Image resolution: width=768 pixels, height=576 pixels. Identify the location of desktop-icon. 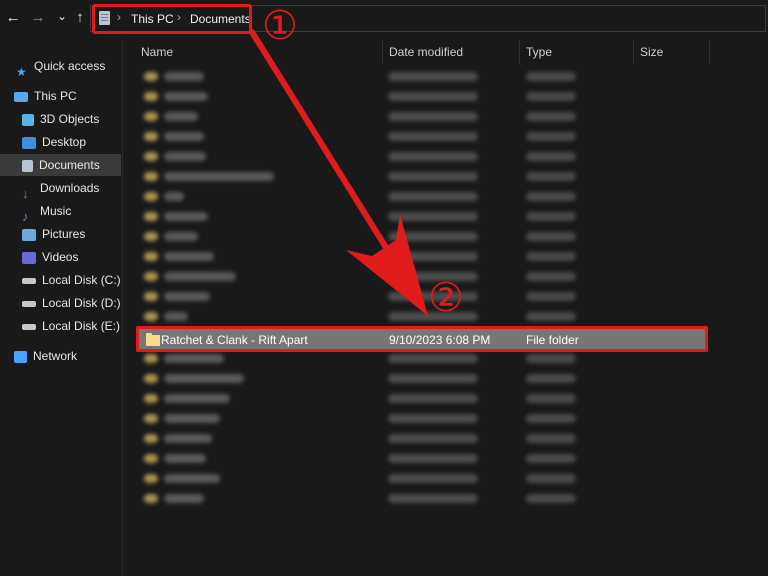
(29, 142).